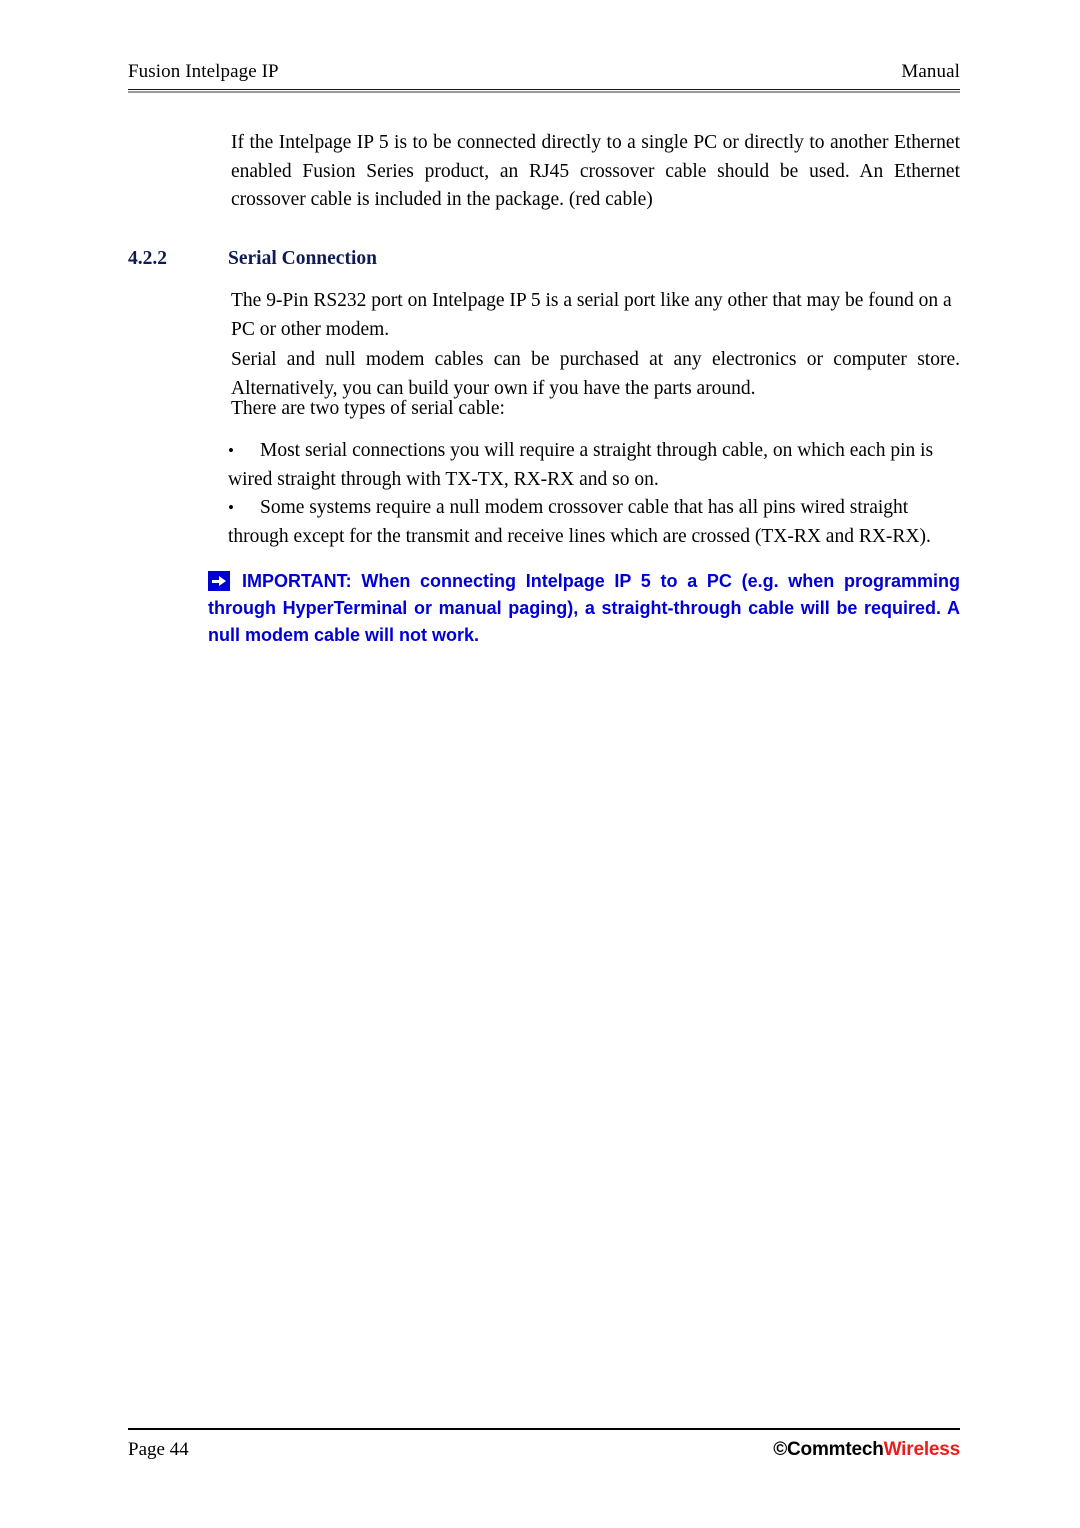  What do you see at coordinates (780, 1449) in the screenshot?
I see `copyright-icon: ©` at bounding box center [780, 1449].